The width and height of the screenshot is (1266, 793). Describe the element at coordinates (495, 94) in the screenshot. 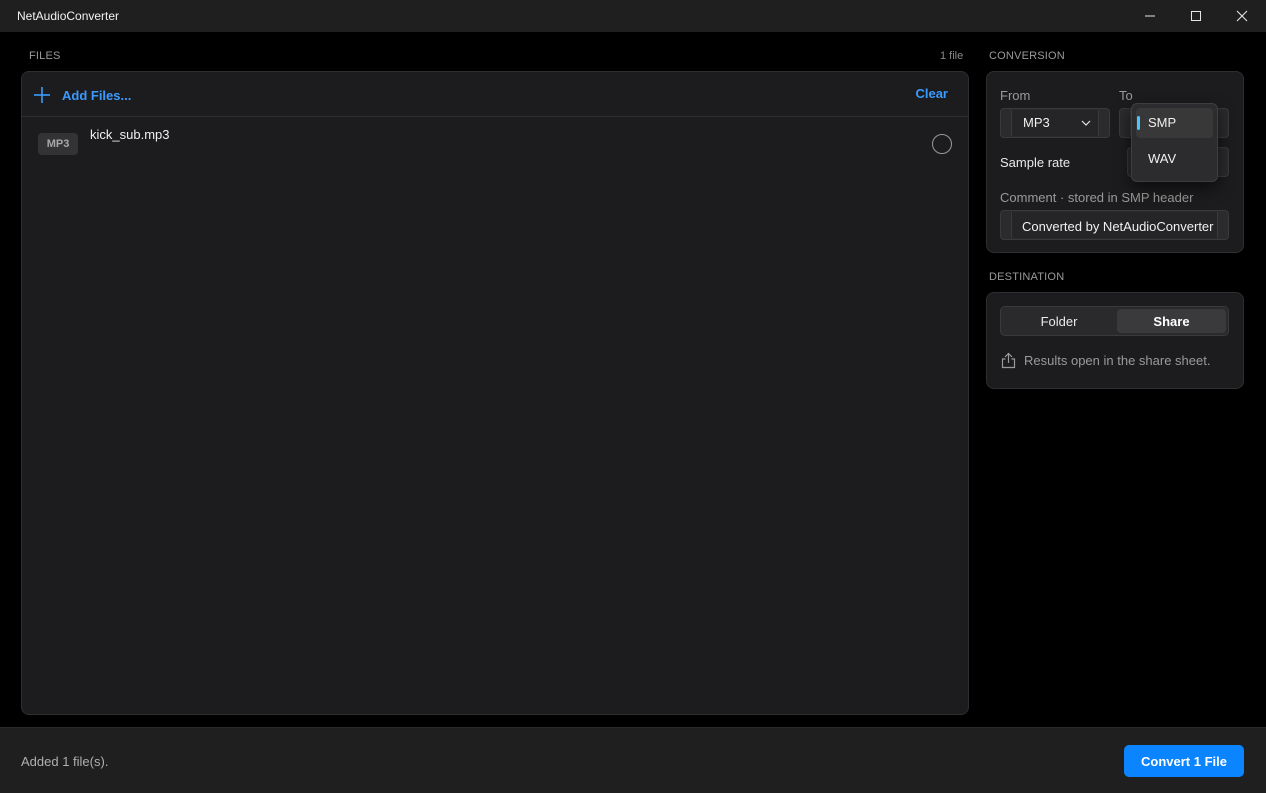

I see `files-toolbar: Add Files... Clear` at that location.